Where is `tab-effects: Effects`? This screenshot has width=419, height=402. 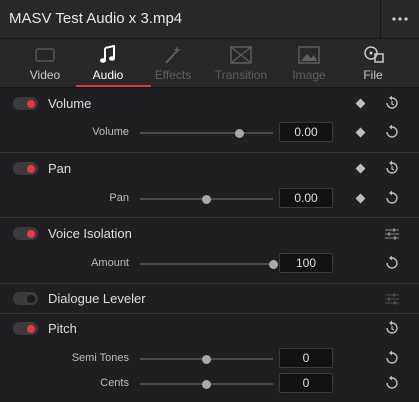 tab-effects: Effects is located at coordinates (173, 63).